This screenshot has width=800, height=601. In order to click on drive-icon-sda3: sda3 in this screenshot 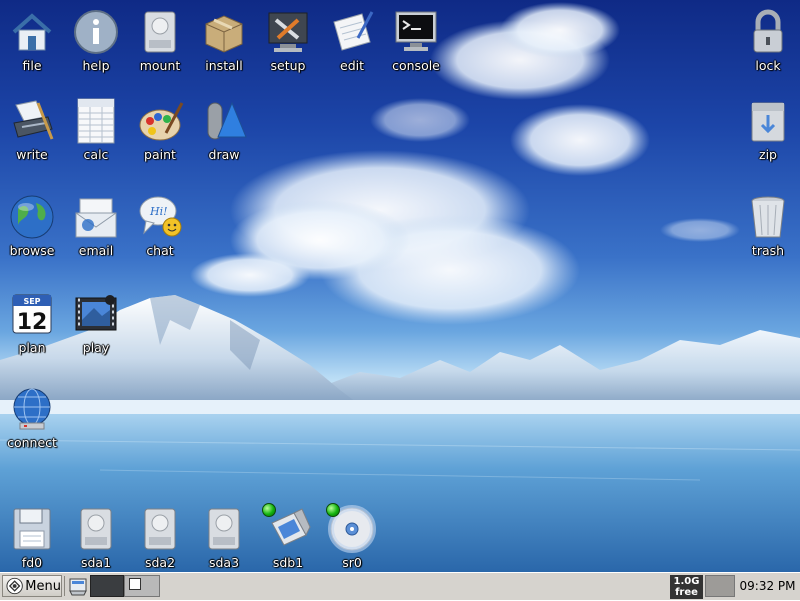, I will do `click(224, 537)`.